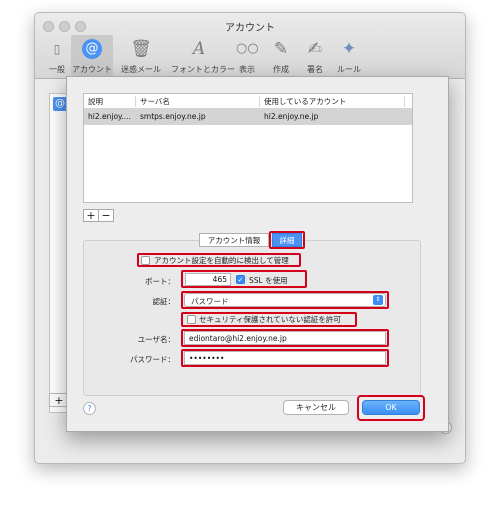 The width and height of the screenshot is (500, 517). What do you see at coordinates (316, 407) in the screenshot?
I see `cancel-button: キャンセル` at bounding box center [316, 407].